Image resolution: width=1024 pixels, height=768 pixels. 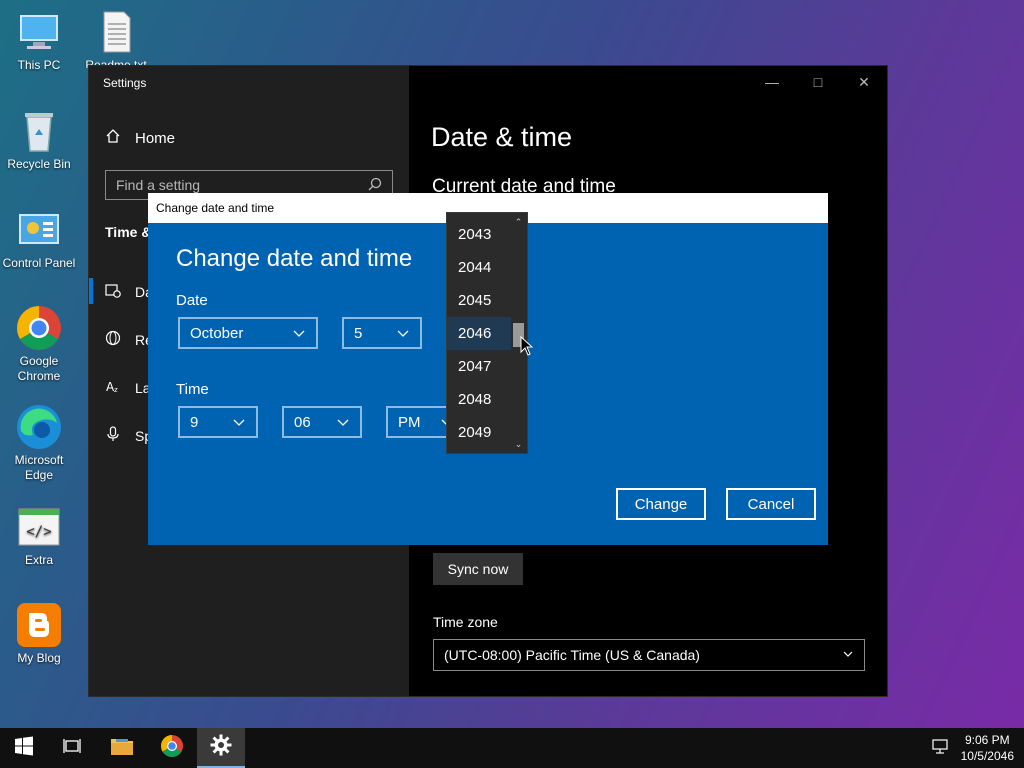 I want to click on window-controls: — □ ✕, so click(x=818, y=82).